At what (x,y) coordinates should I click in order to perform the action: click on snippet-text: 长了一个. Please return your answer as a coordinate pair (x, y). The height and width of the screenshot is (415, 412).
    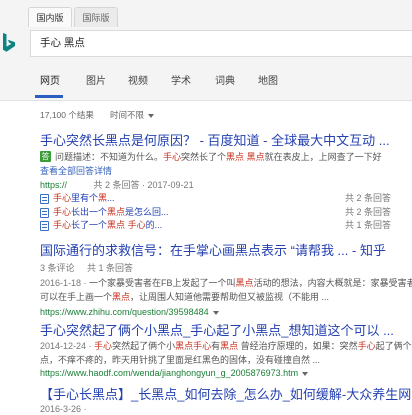
    Looking at the image, I should click on (89, 225).